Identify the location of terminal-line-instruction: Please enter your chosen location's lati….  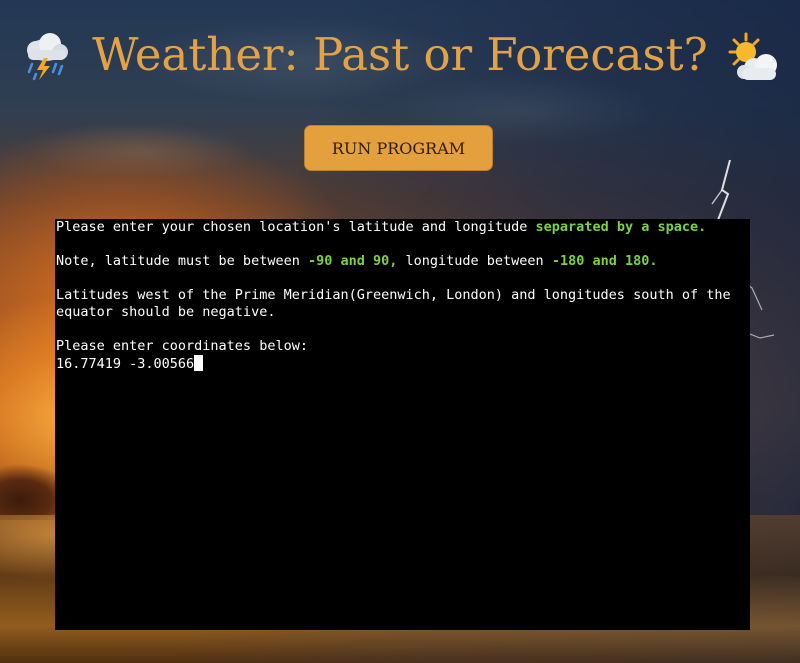
(403, 227).